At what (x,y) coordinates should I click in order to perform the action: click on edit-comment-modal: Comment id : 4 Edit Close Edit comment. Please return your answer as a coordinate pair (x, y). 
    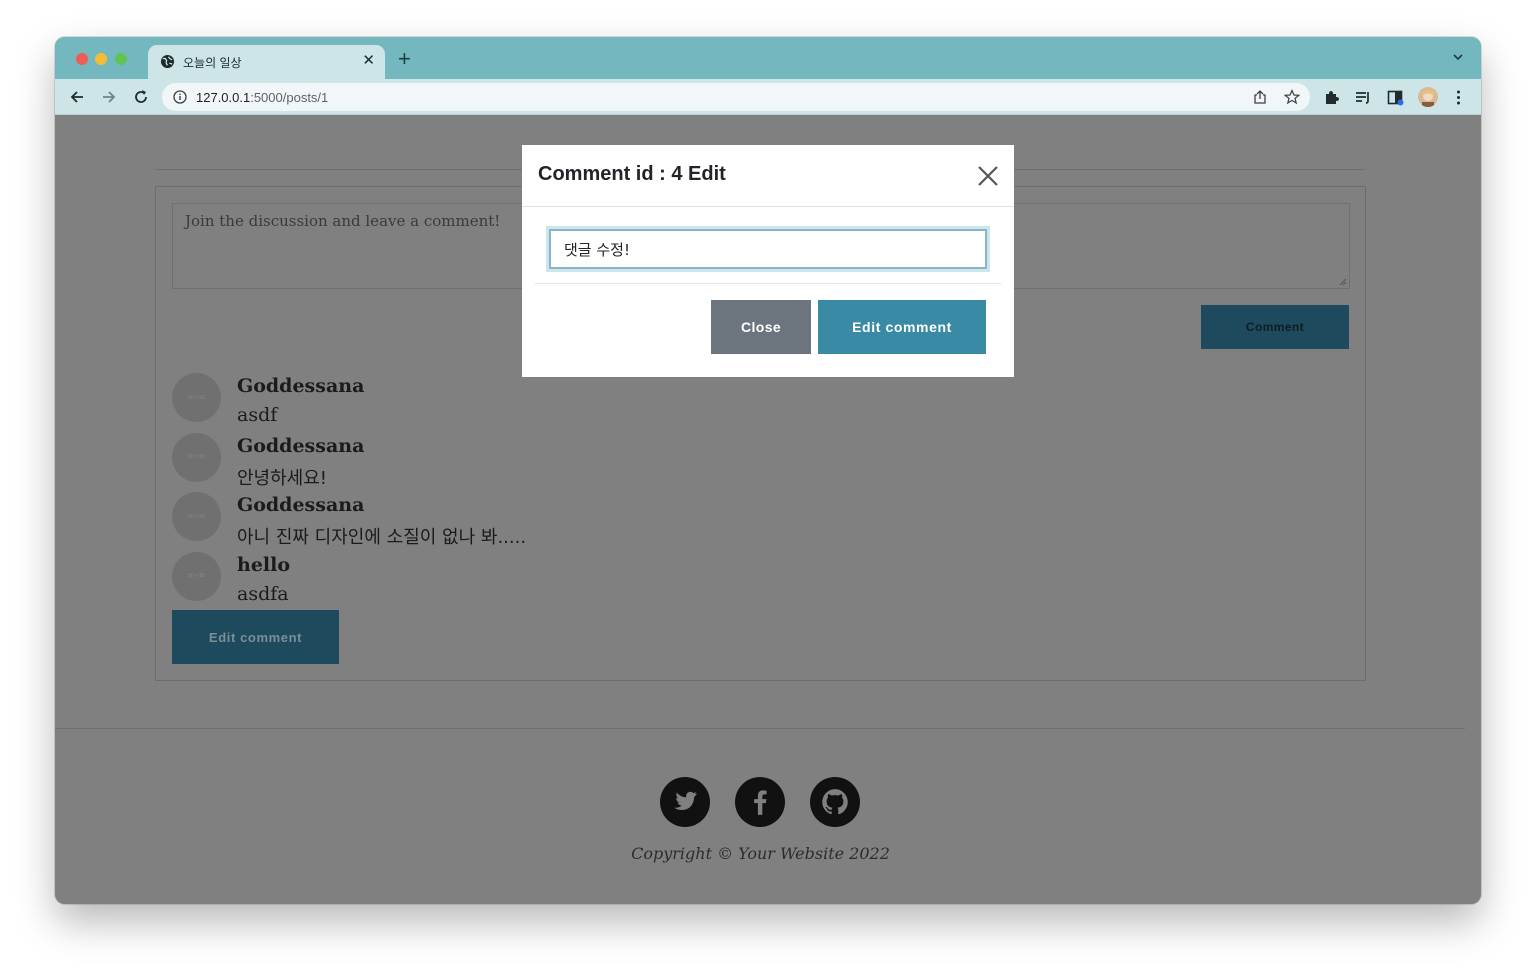
    Looking at the image, I should click on (768, 261).